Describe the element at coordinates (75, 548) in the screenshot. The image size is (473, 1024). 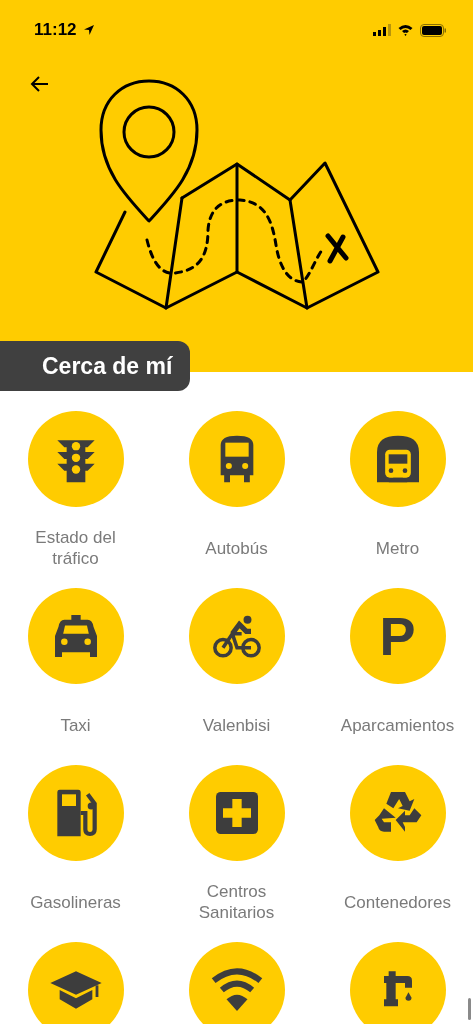
I see `category-label: Estado del tráfico` at that location.